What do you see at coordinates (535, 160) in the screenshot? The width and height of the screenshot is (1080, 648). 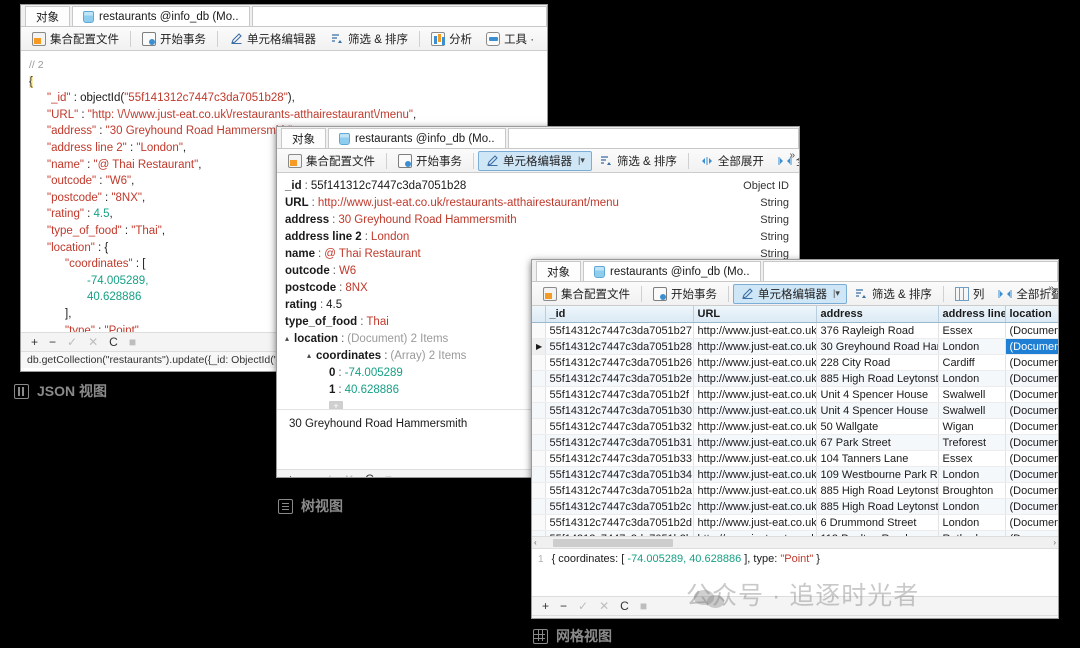 I see `cell-editor-button: 单元格编辑器 |▾` at bounding box center [535, 160].